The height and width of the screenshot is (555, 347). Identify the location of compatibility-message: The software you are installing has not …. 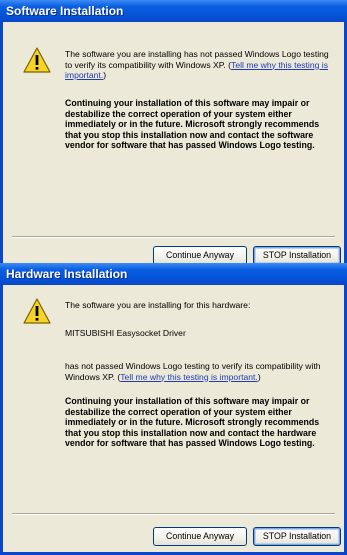
(198, 65).